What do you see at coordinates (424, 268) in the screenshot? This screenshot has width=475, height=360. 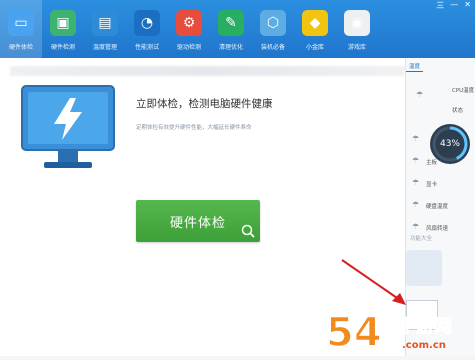 I see `feature-tile` at bounding box center [424, 268].